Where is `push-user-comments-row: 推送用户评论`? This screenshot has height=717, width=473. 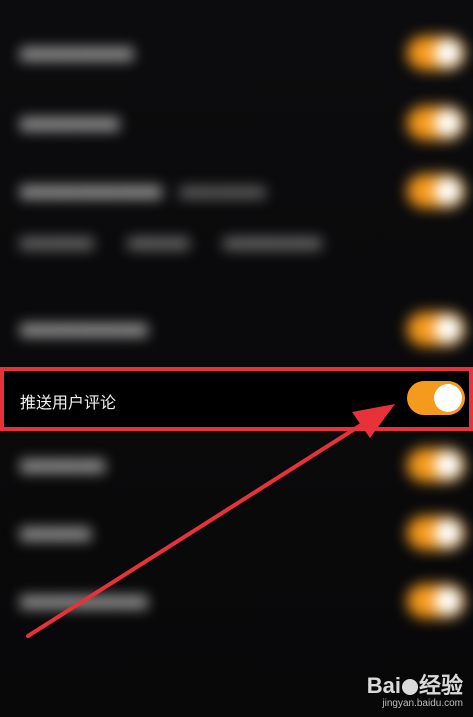 push-user-comments-row: 推送用户评论 is located at coordinates (236, 399).